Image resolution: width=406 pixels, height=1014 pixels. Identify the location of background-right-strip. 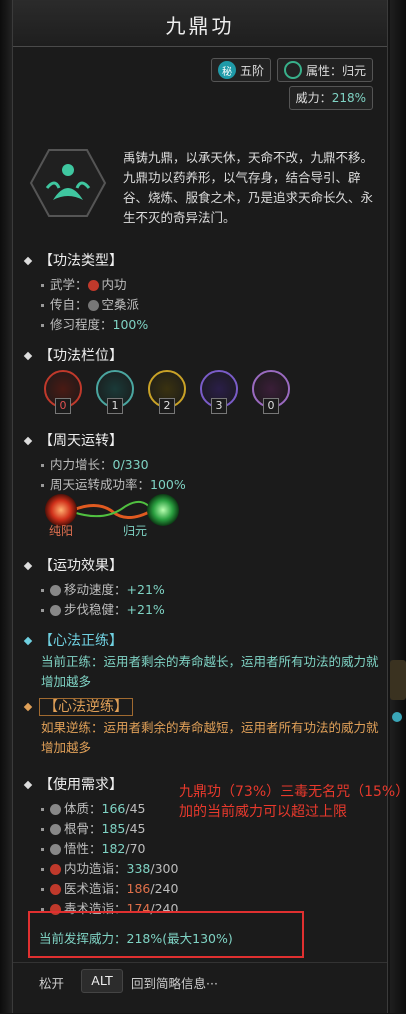
(398, 506).